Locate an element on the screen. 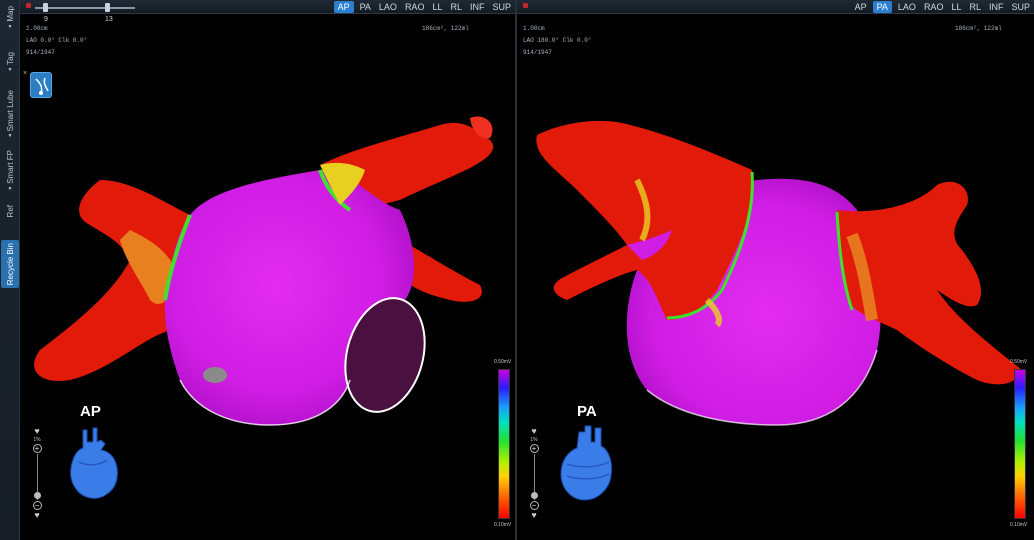  sidebar-tab-label: Recycle Bin is located at coordinates (10, 264).